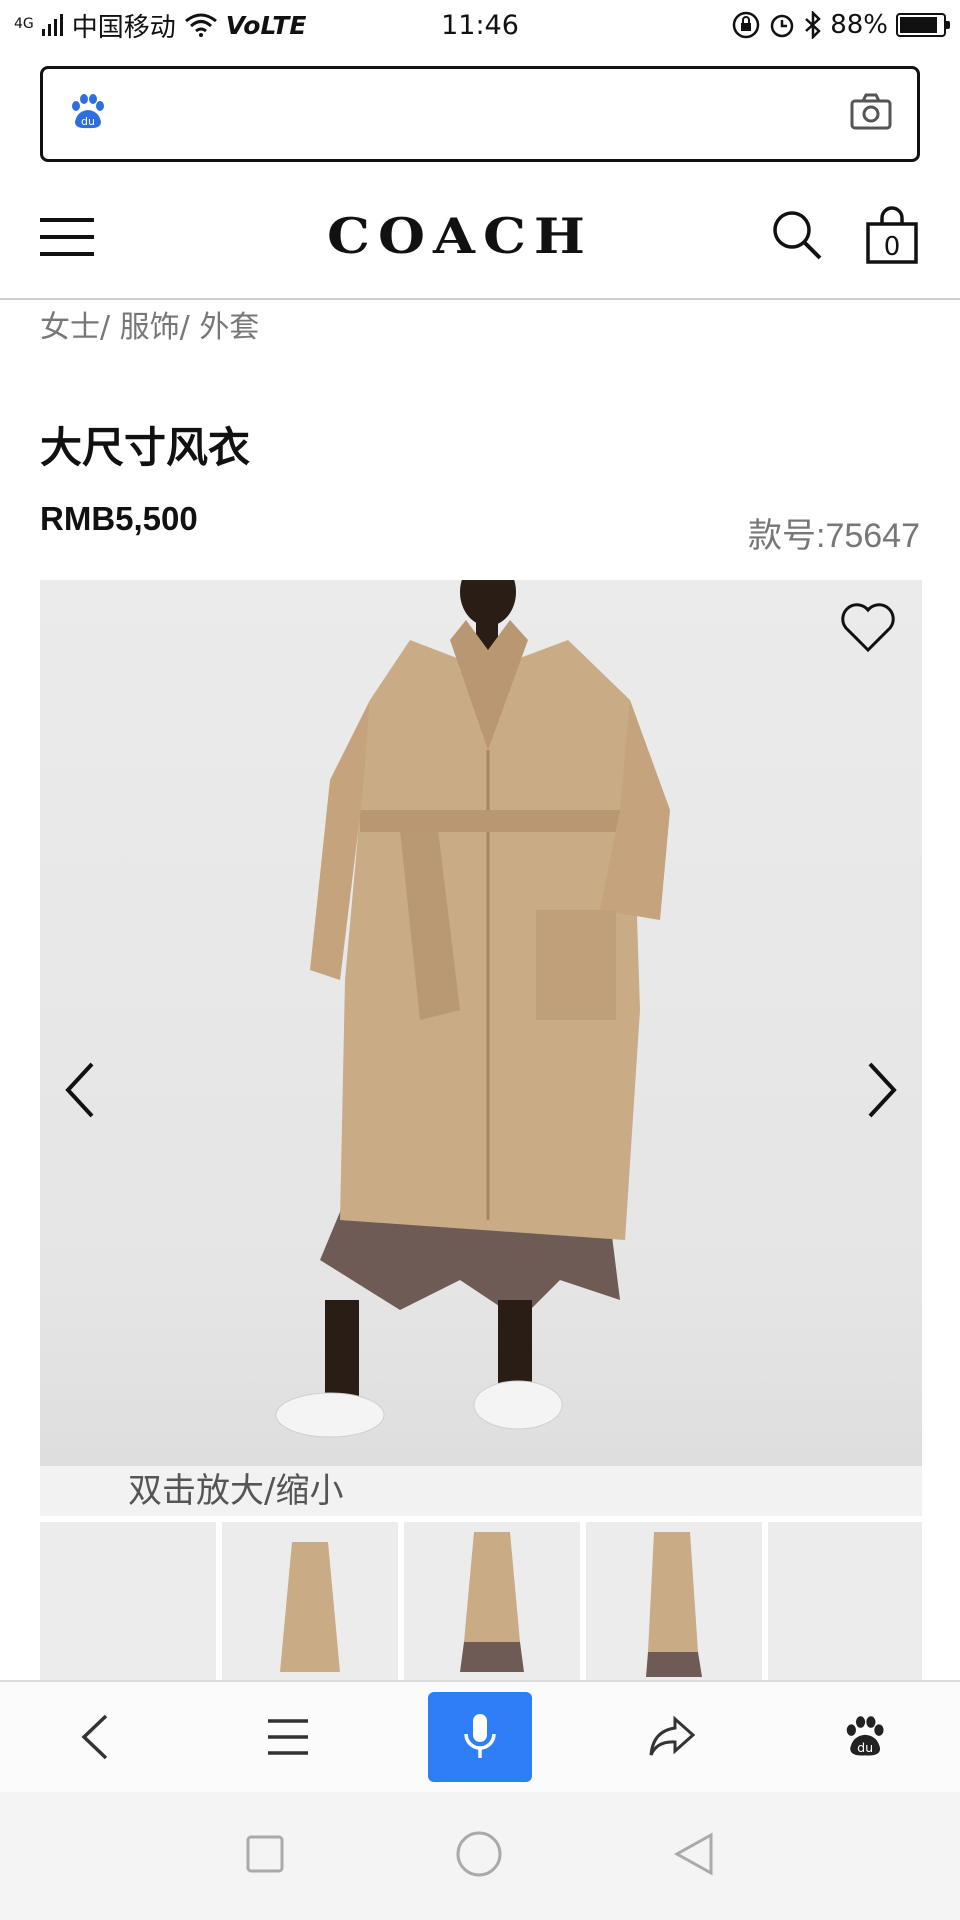  I want to click on battery-percent: 88%, so click(859, 25).